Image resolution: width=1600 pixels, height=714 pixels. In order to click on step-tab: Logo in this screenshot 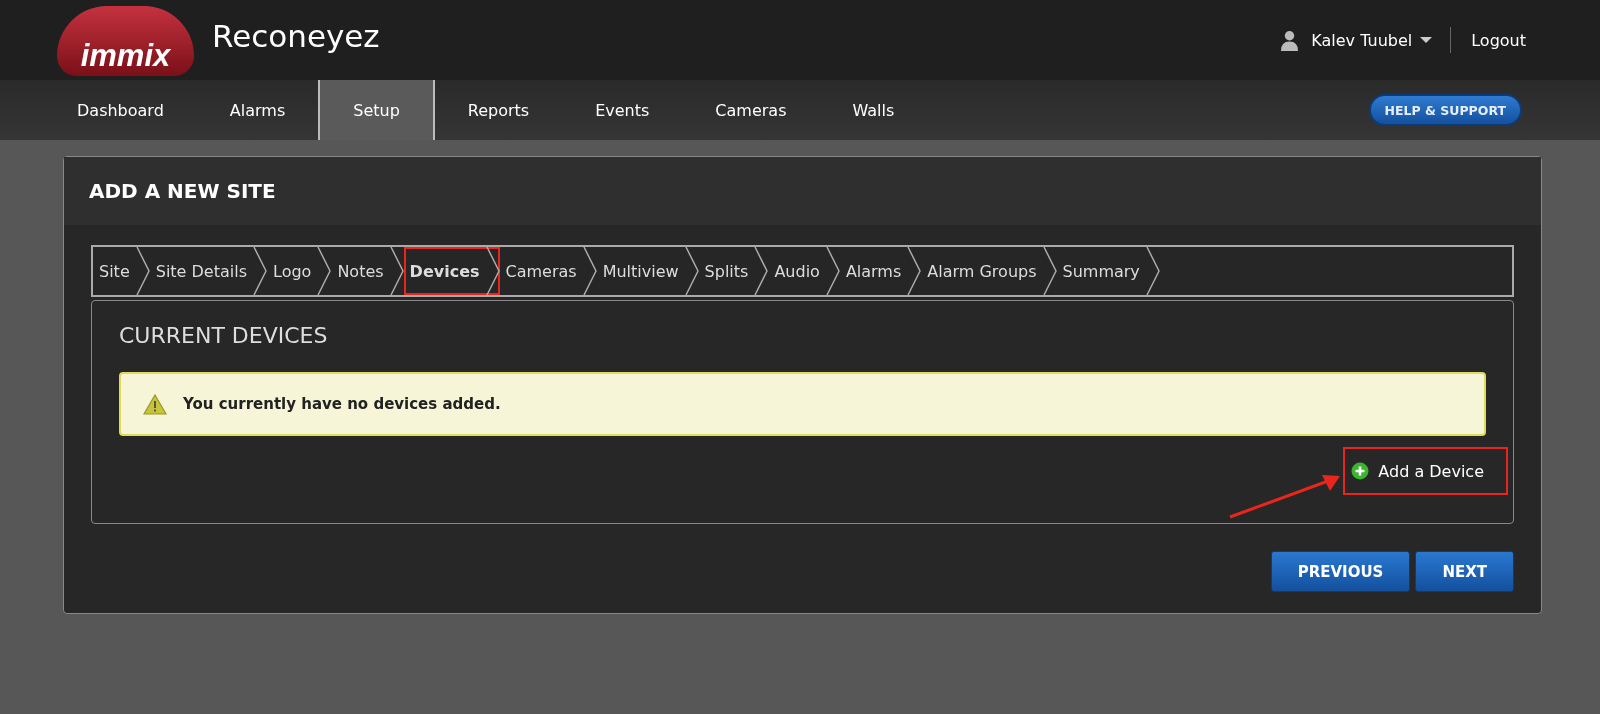, I will do `click(299, 271)`.